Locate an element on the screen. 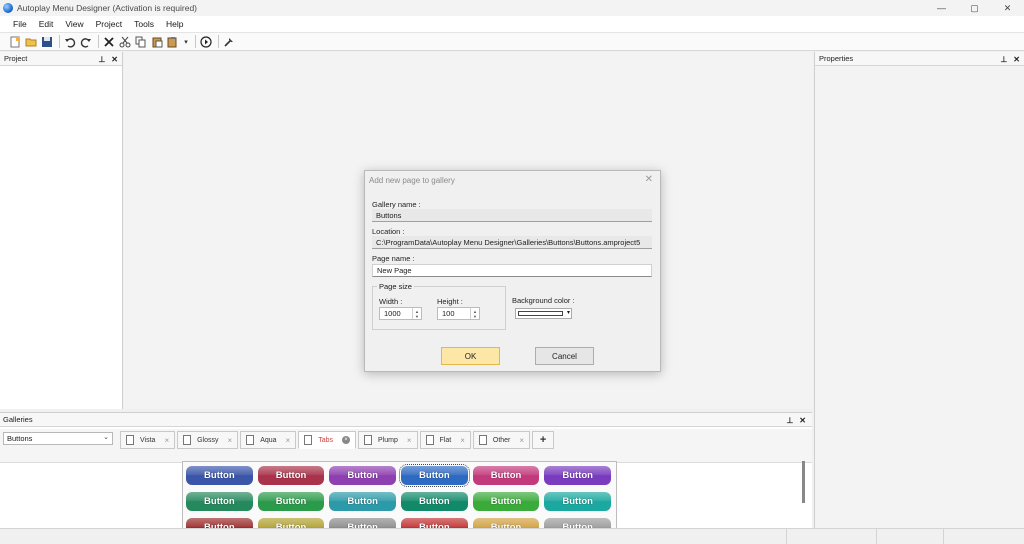  status-cell is located at coordinates (909, 536).